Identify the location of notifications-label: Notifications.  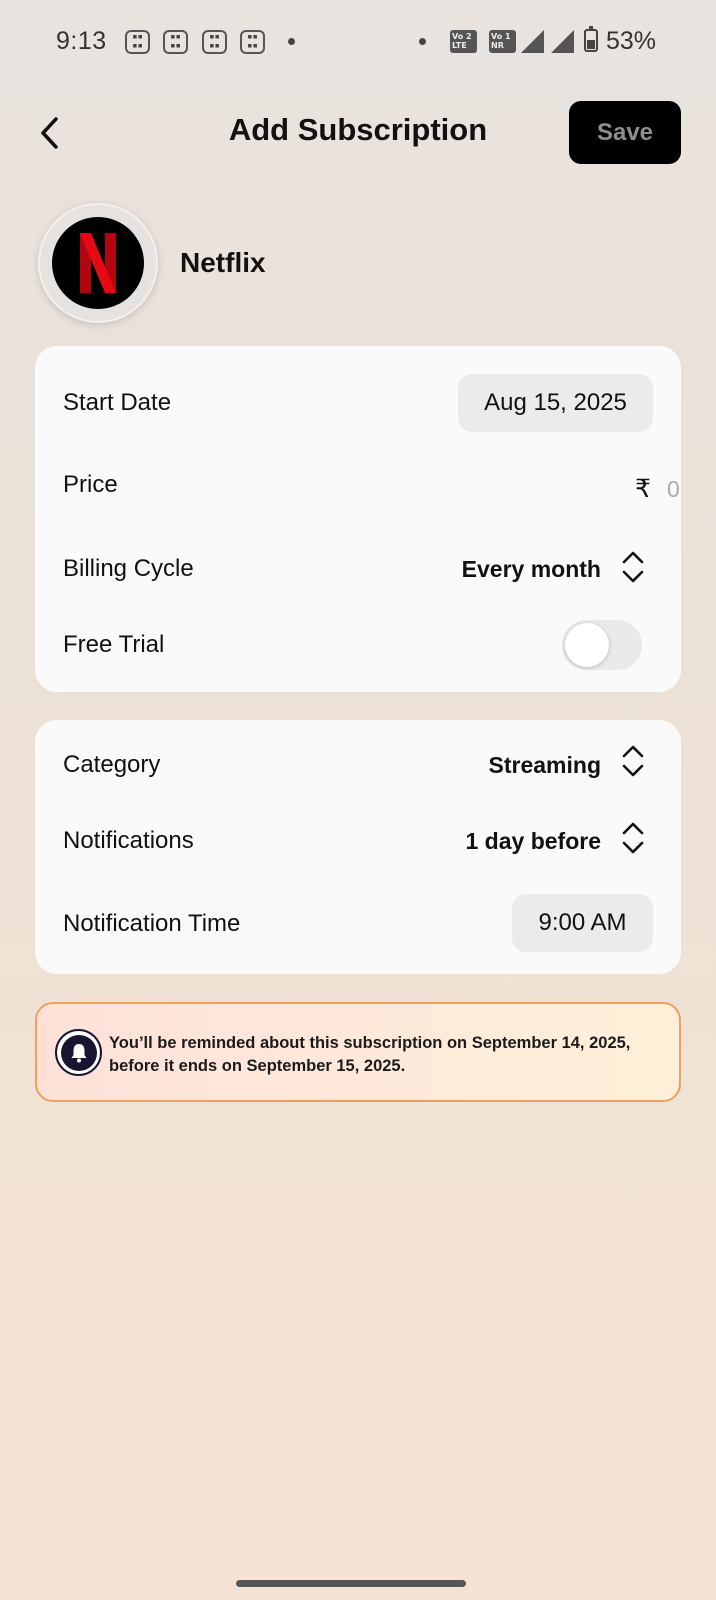
(128, 840).